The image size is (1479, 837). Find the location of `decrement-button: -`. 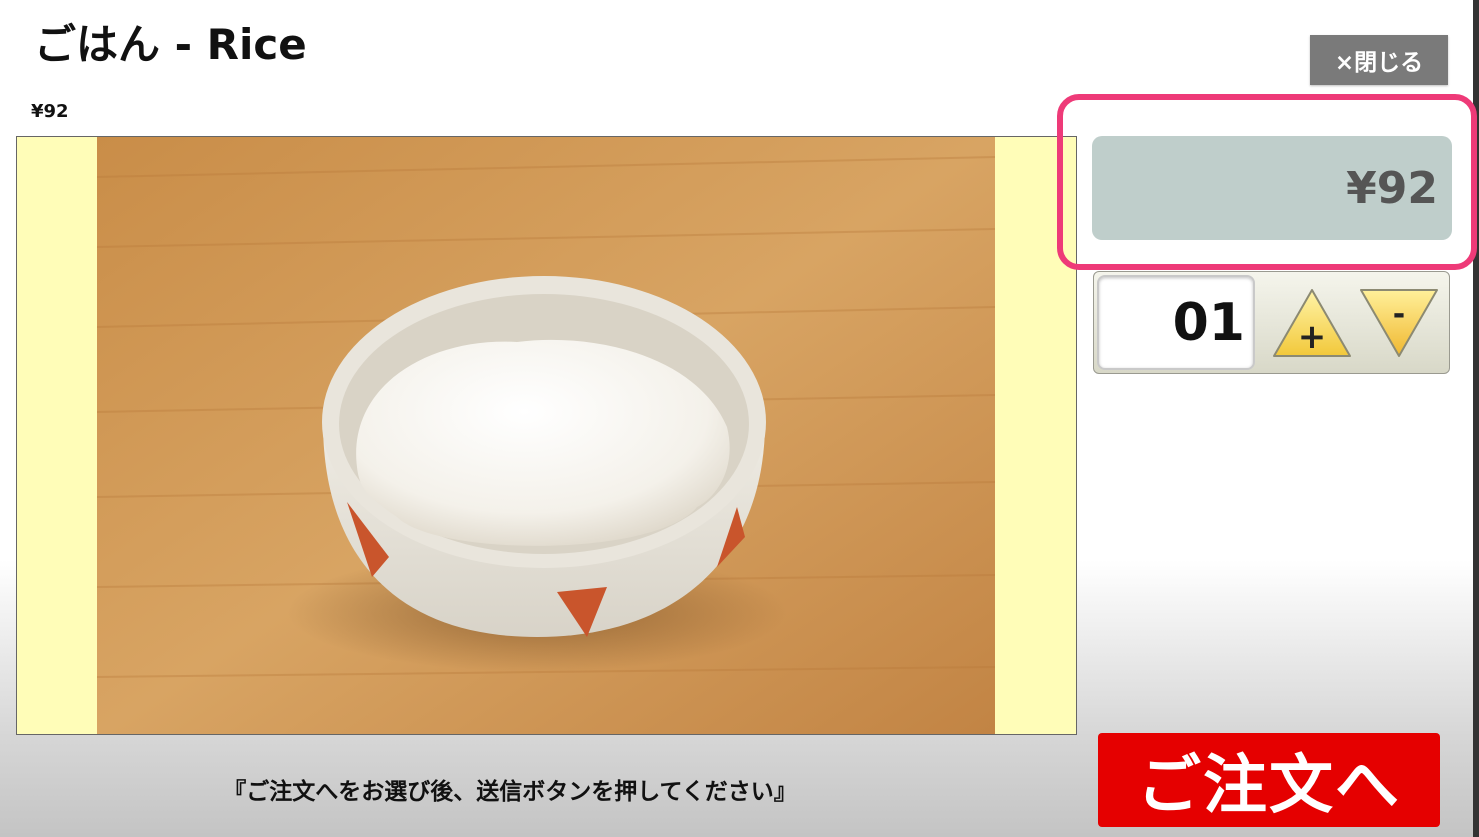

decrement-button: - is located at coordinates (1399, 323).